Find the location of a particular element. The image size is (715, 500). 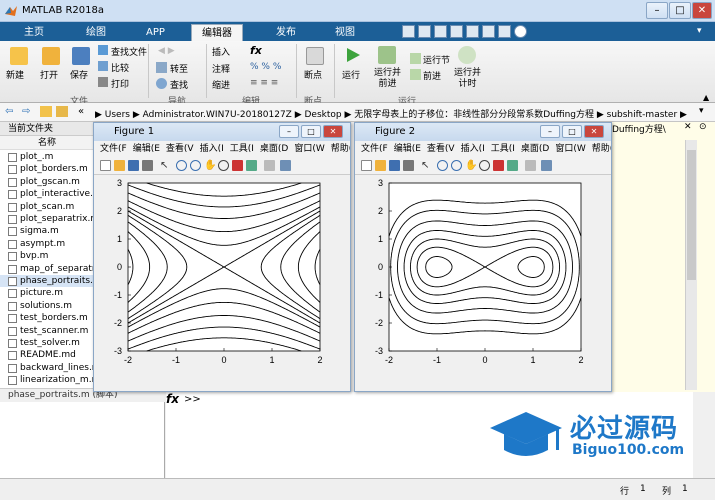

help-quick-icon is located at coordinates (520, 31).